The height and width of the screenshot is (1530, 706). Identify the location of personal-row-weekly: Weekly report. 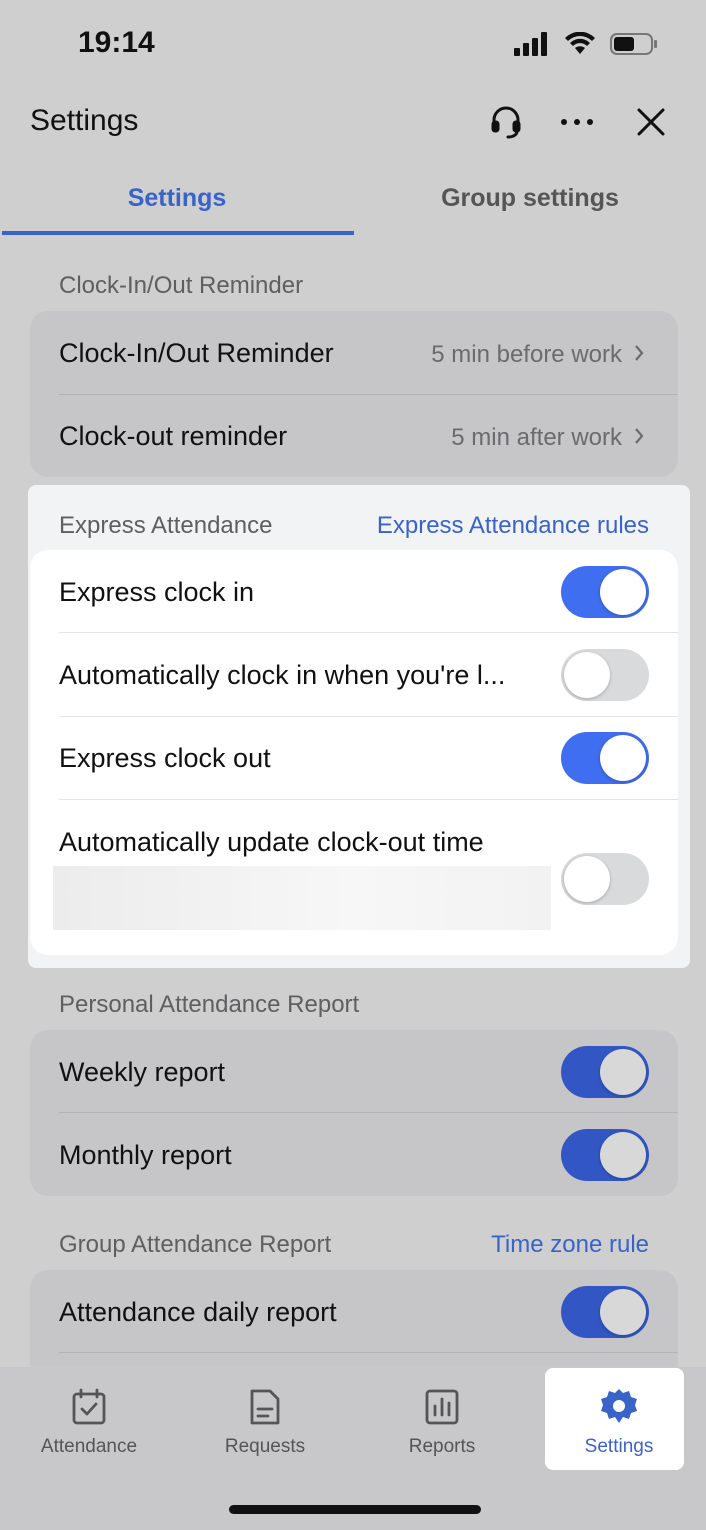
(354, 1071).